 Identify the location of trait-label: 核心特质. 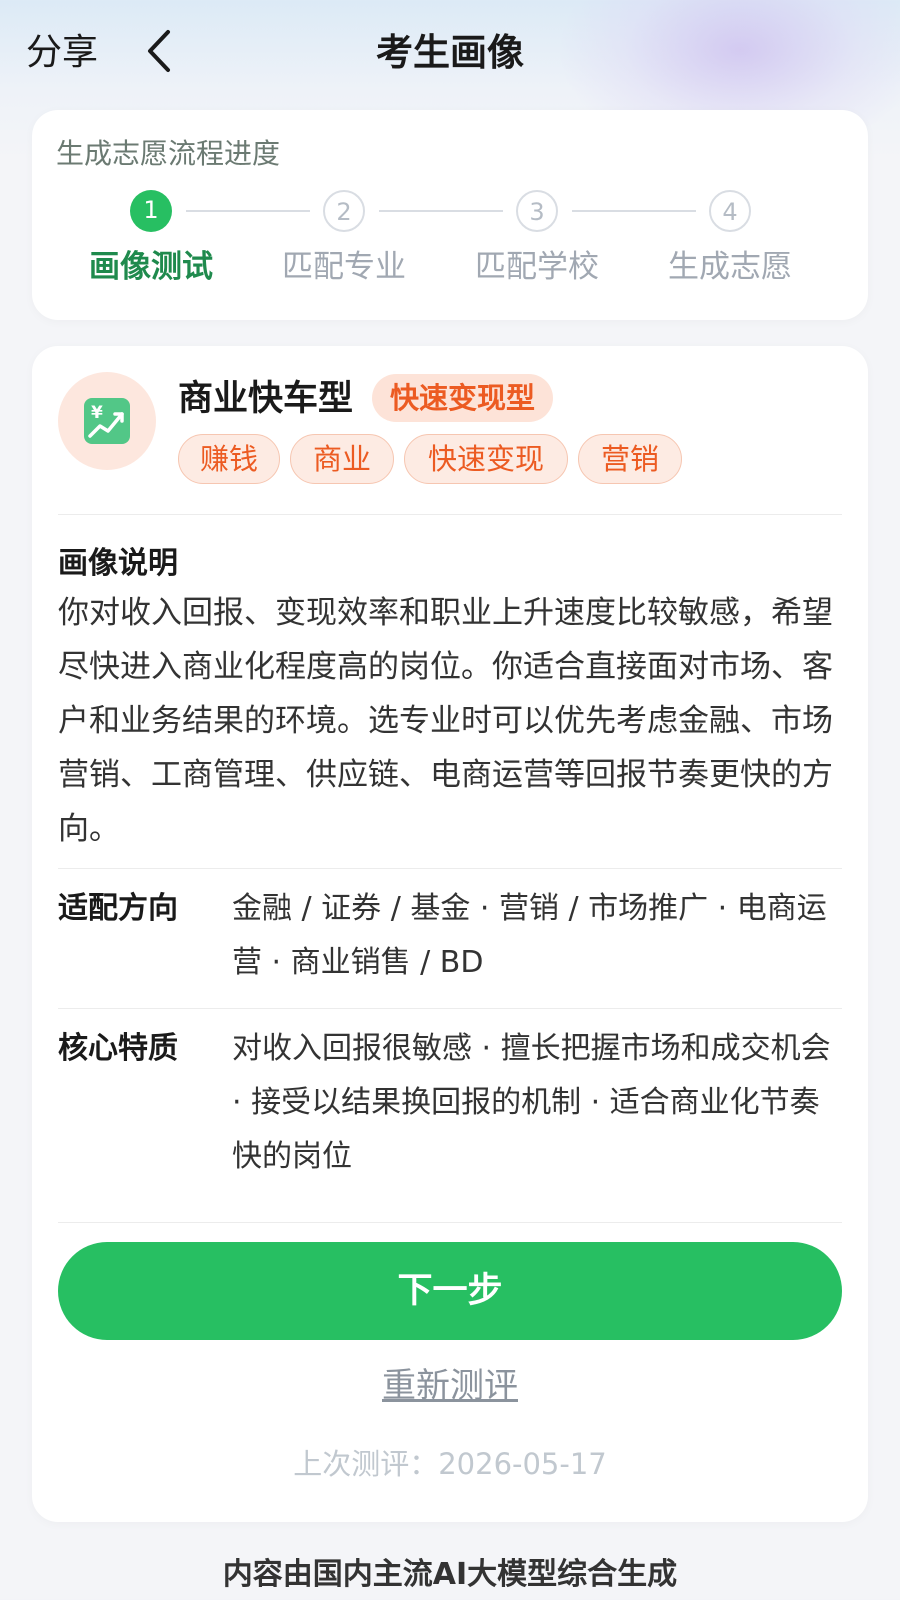
(118, 1048).